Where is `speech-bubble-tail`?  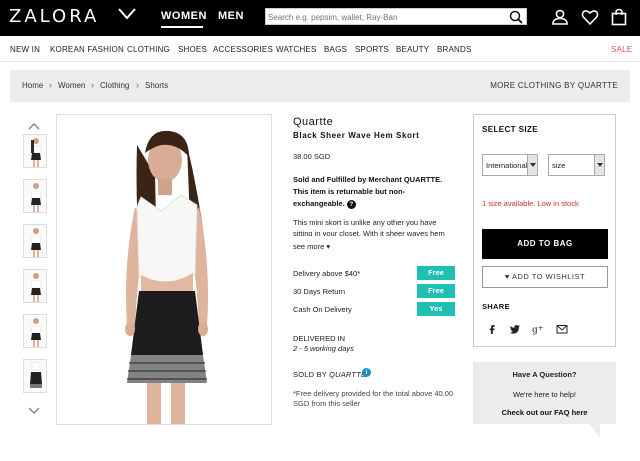 speech-bubble-tail is located at coordinates (595, 431).